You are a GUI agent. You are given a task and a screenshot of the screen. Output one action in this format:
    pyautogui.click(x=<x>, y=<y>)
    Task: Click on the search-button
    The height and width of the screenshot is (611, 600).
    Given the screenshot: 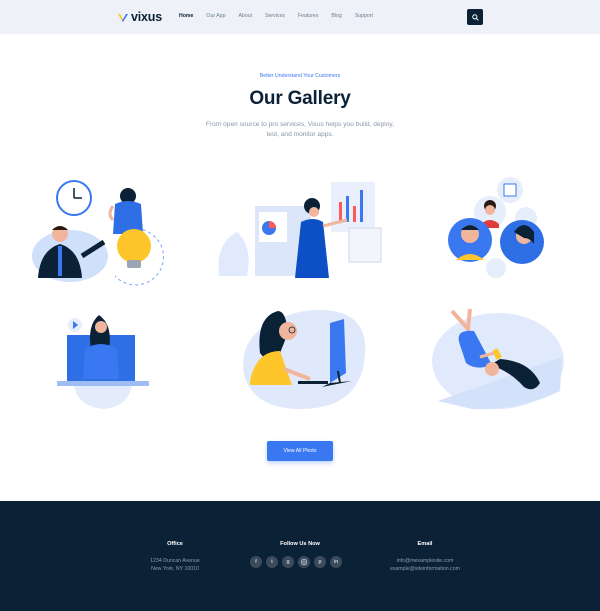 What is the action you would take?
    pyautogui.click(x=475, y=17)
    